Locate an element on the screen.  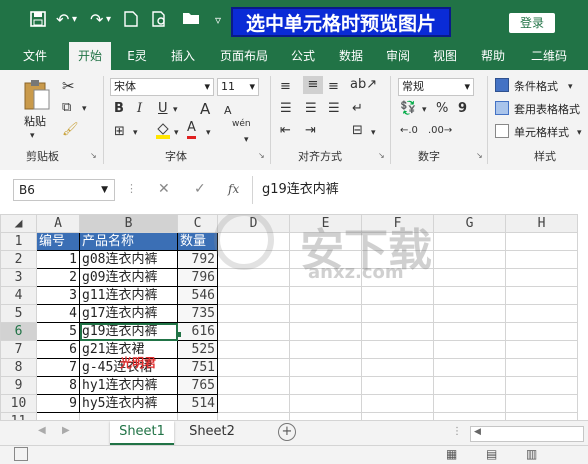
increase-indent-icon: ⇥ is located at coordinates (310, 131).